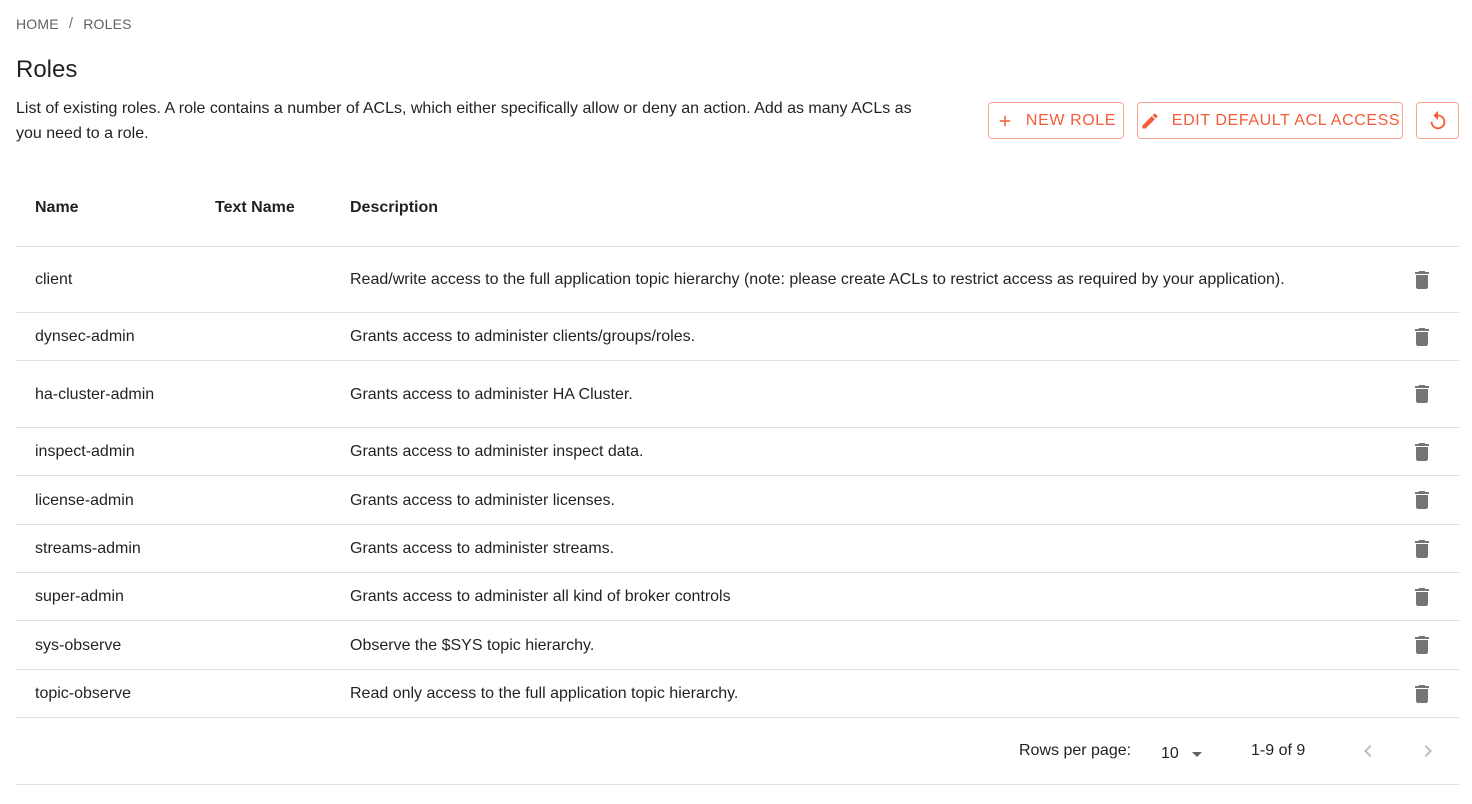 The width and height of the screenshot is (1472, 804). I want to click on rows-per-page-select: 10, so click(1185, 754).